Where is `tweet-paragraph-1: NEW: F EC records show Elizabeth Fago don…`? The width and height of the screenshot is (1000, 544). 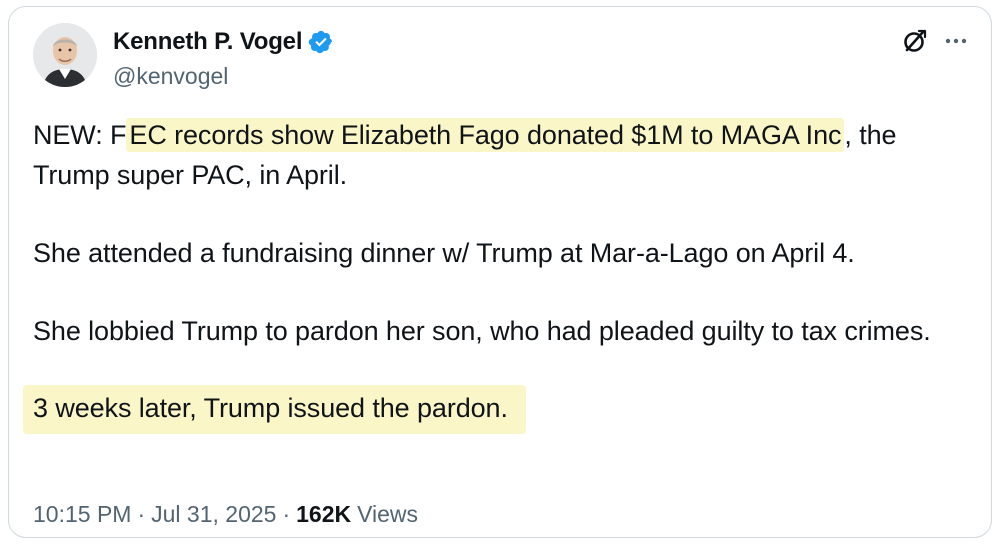 tweet-paragraph-1: NEW: F EC records show Elizabeth Fago don… is located at coordinates (501, 155).